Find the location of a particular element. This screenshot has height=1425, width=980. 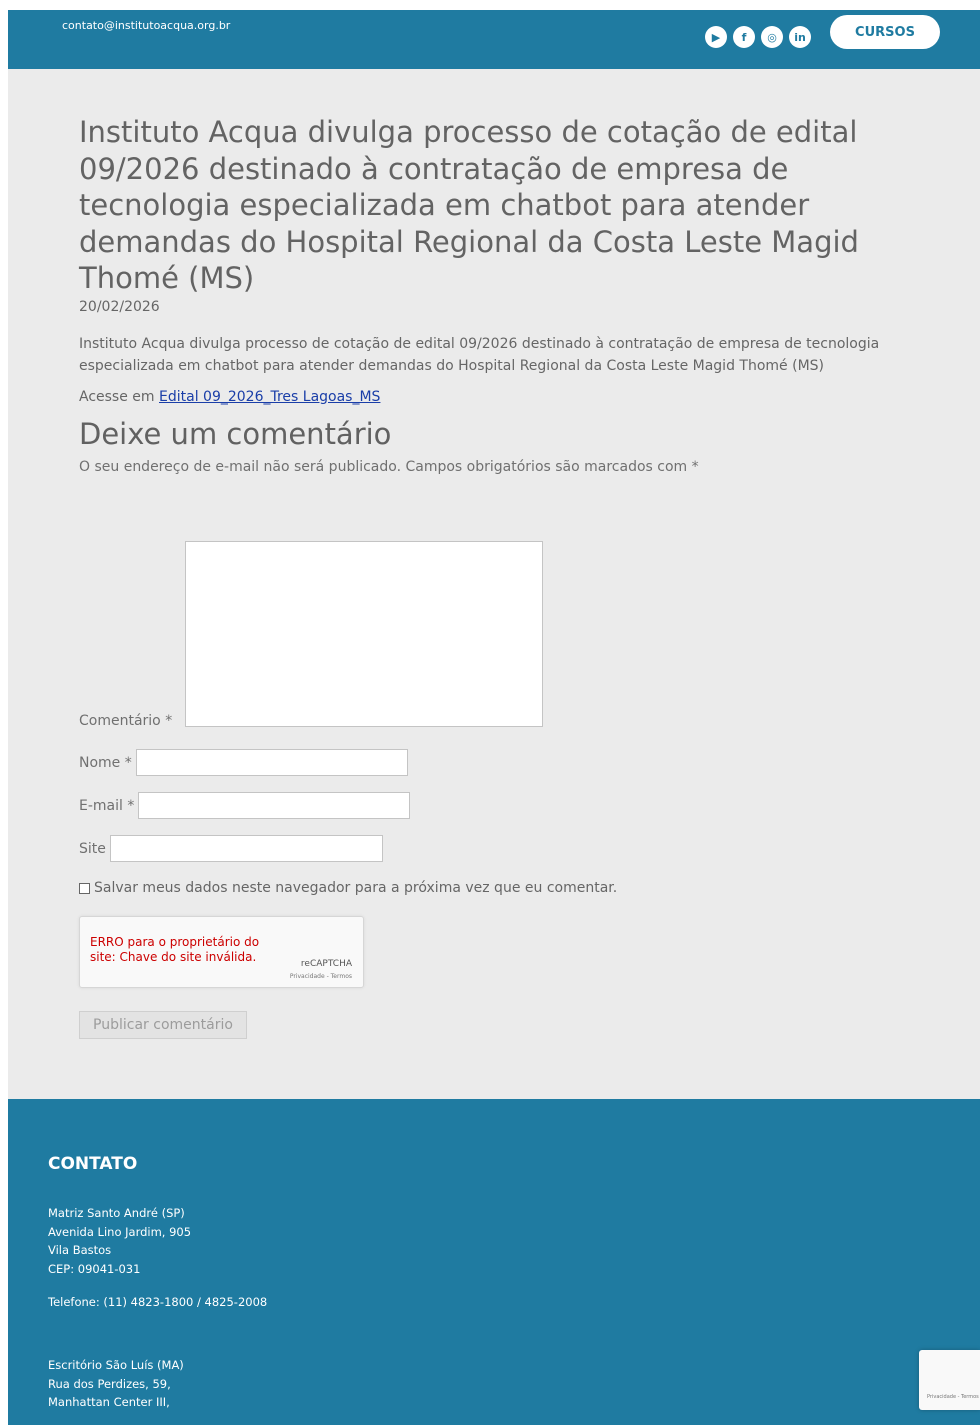

footer-heading: CONTATO is located at coordinates (93, 1164).